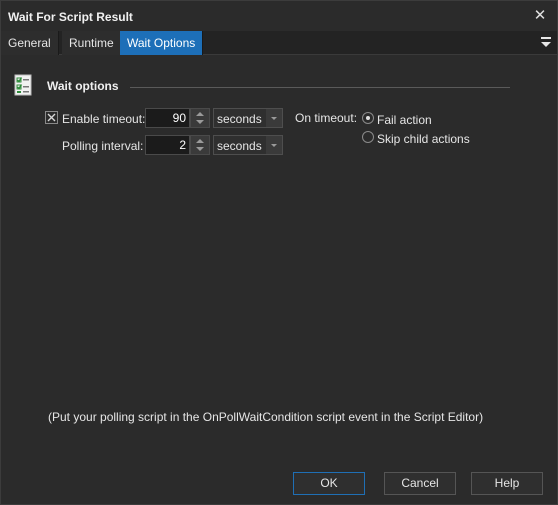 The height and width of the screenshot is (505, 558). I want to click on radio-selected-dot, so click(368, 118).